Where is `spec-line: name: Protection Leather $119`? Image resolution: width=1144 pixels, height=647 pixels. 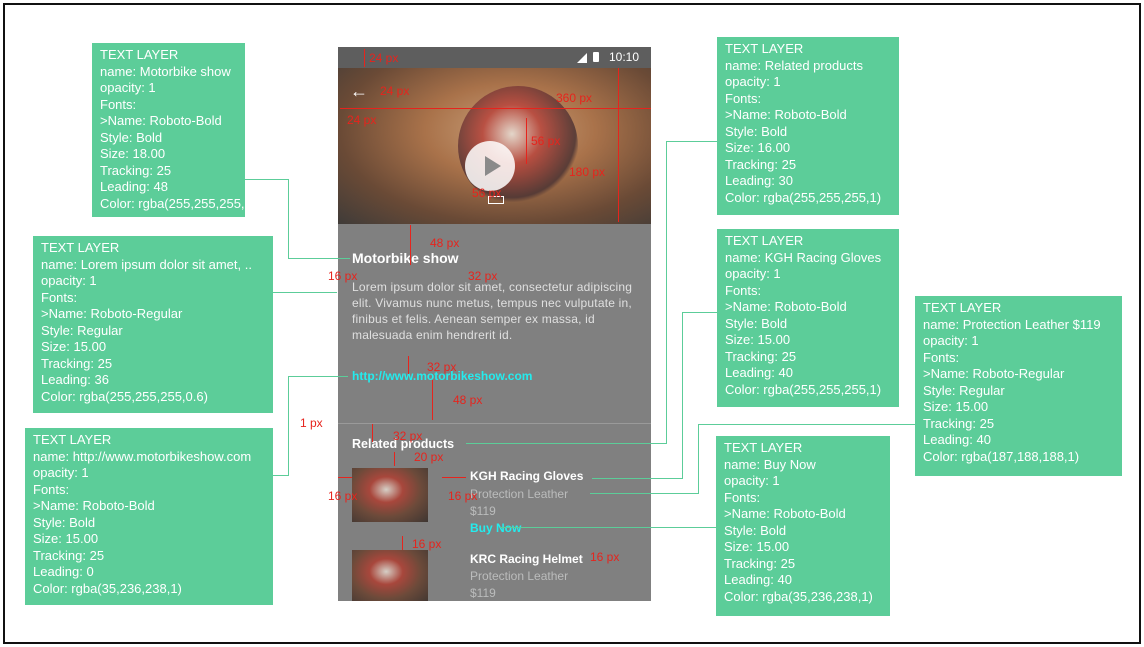 spec-line: name: Protection Leather $119 is located at coordinates (1012, 324).